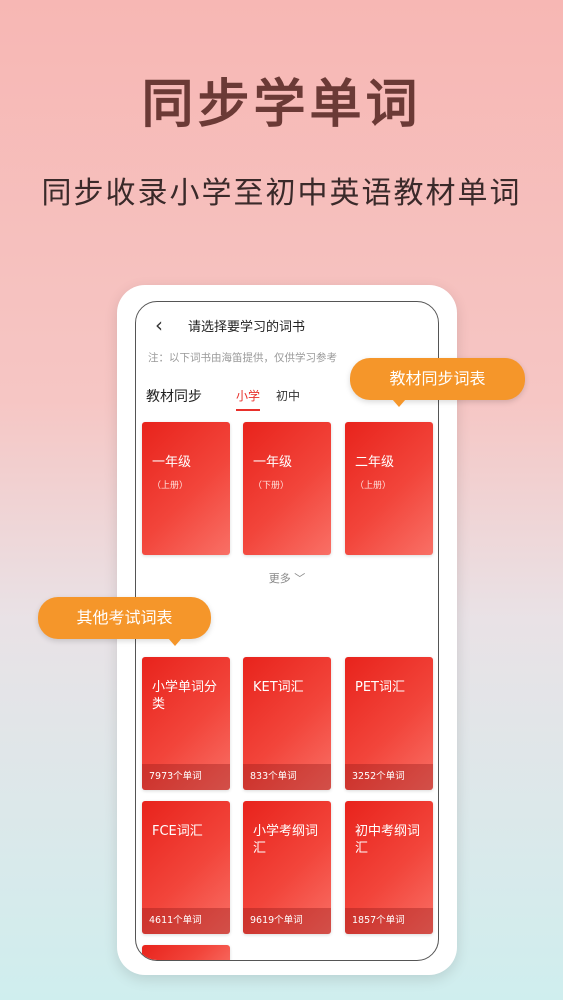  I want to click on tab-junior: 初中, so click(288, 398).